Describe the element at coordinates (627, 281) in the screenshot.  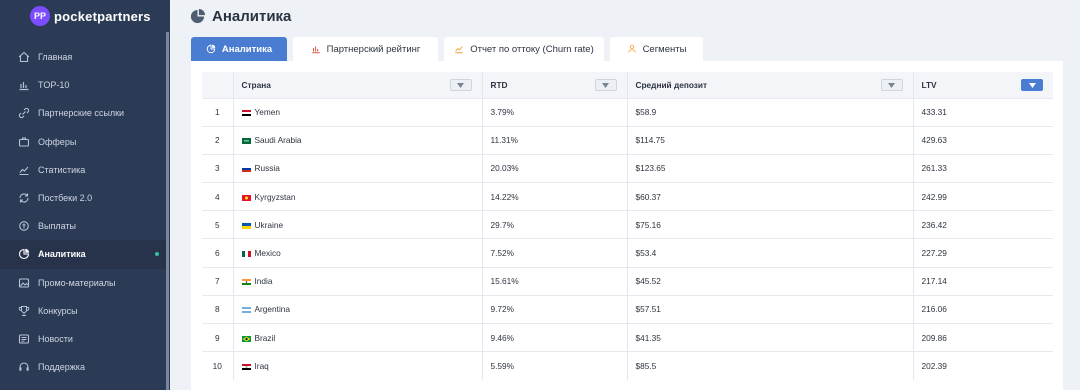
I see `table-row: 7 India 15.61% $45.52 217.14` at that location.